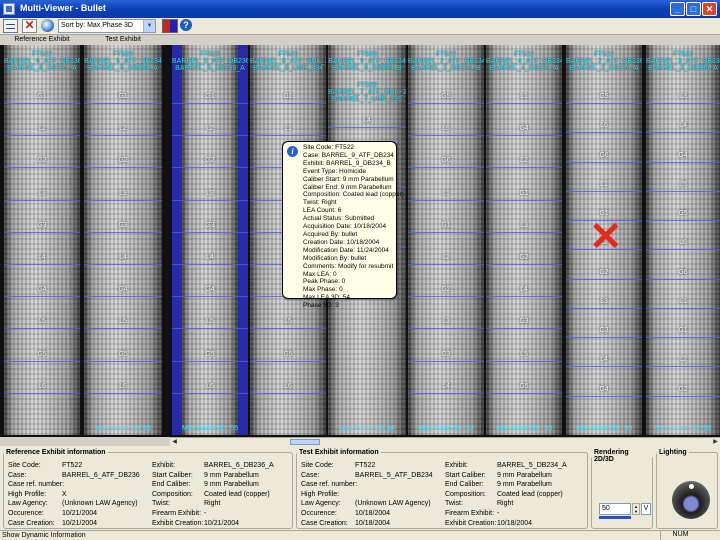 Image resolution: width=720 pixels, height=540 pixels. Describe the element at coordinates (64, 494) in the screenshot. I see `info-field-value: X` at that location.